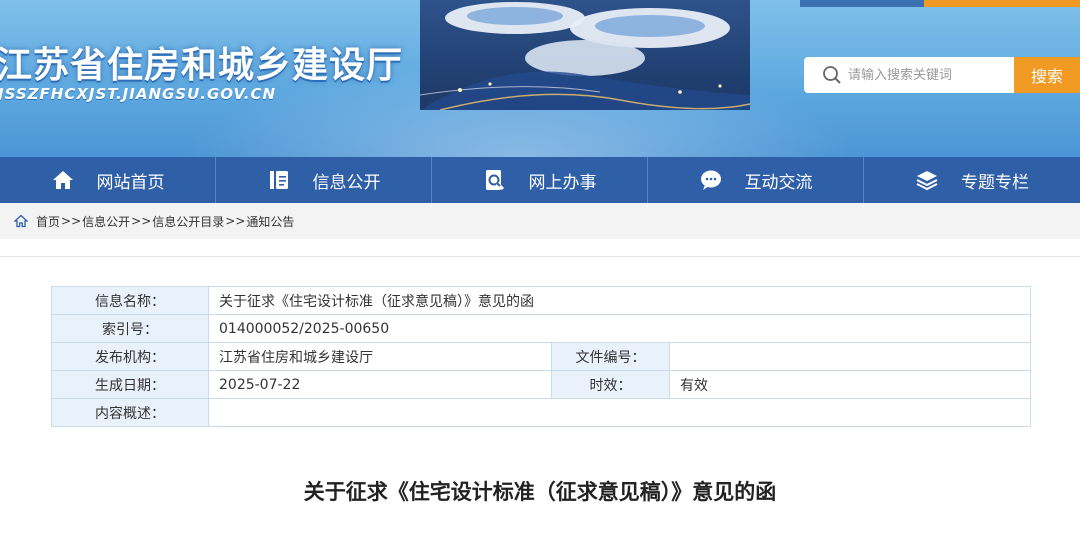  I want to click on info-publisher-label: 发布机构：, so click(130, 356).